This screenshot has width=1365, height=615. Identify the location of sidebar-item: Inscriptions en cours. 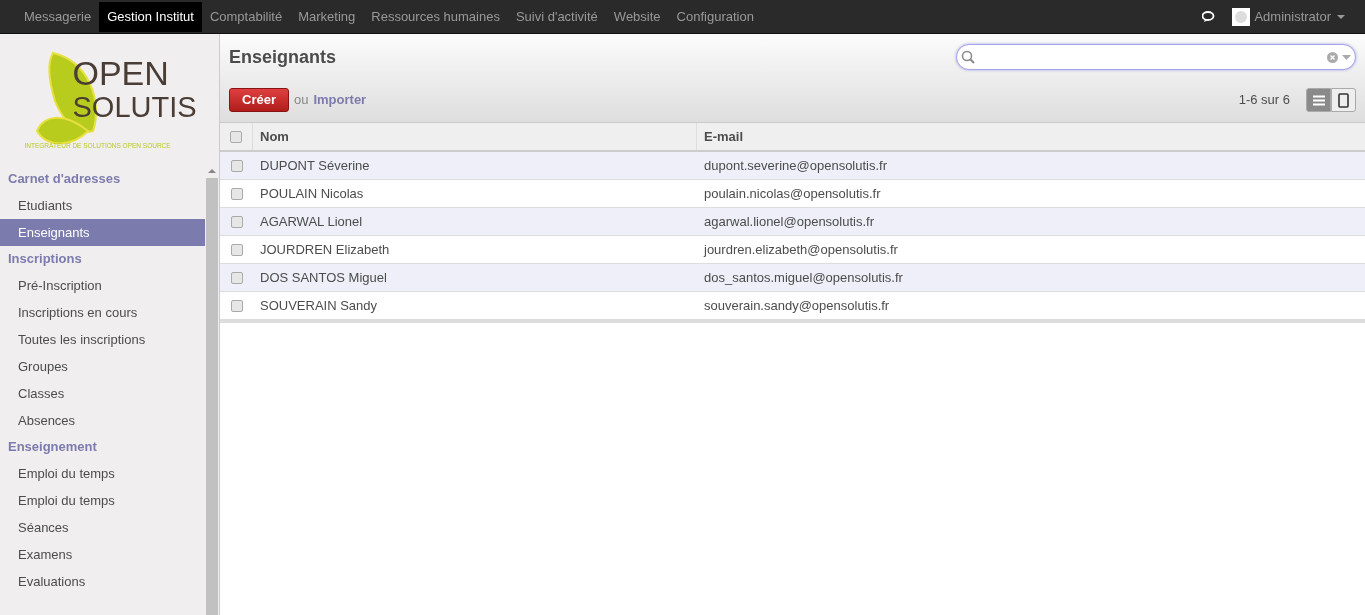
(102, 312).